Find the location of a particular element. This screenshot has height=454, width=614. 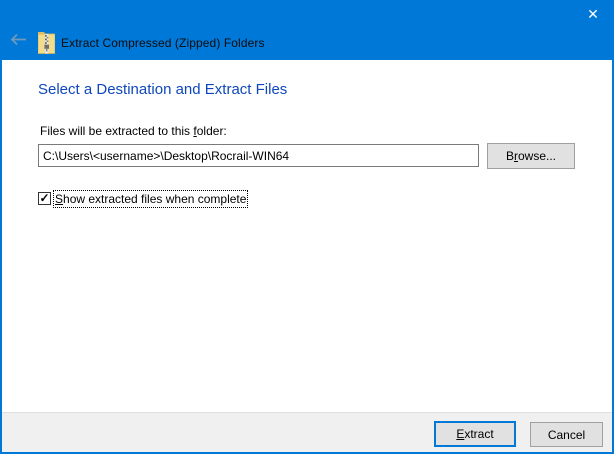

back-arrow-icon is located at coordinates (18, 42).